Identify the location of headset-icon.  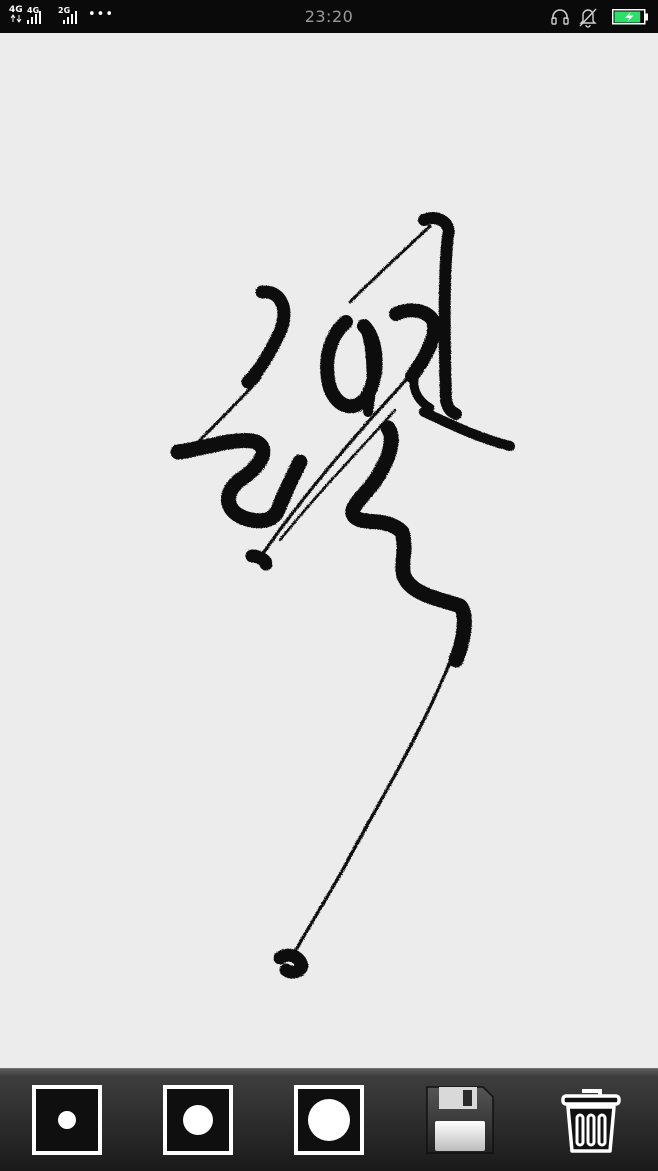
(560, 17).